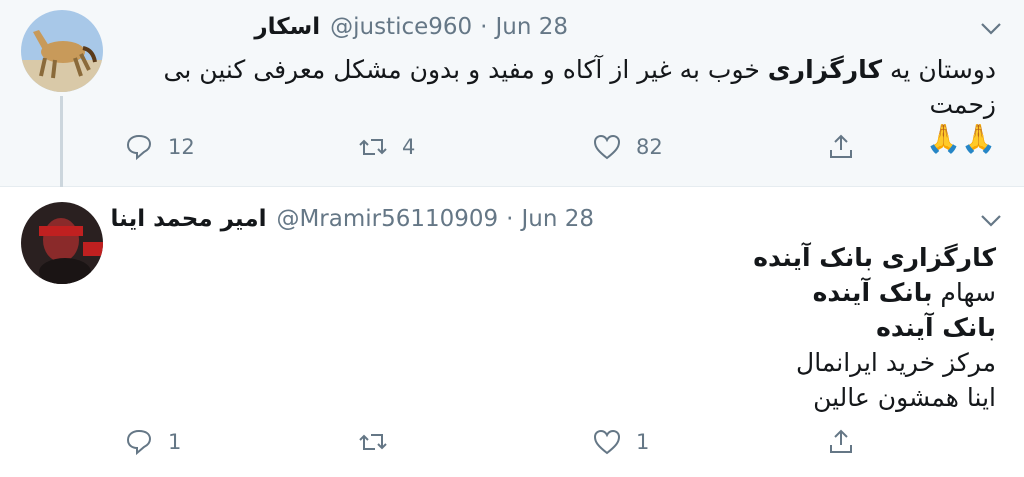 Image resolution: width=1024 pixels, height=477 pixels. Describe the element at coordinates (964, 292) in the screenshot. I see `tweet-line-2-prefix: سهام` at that location.